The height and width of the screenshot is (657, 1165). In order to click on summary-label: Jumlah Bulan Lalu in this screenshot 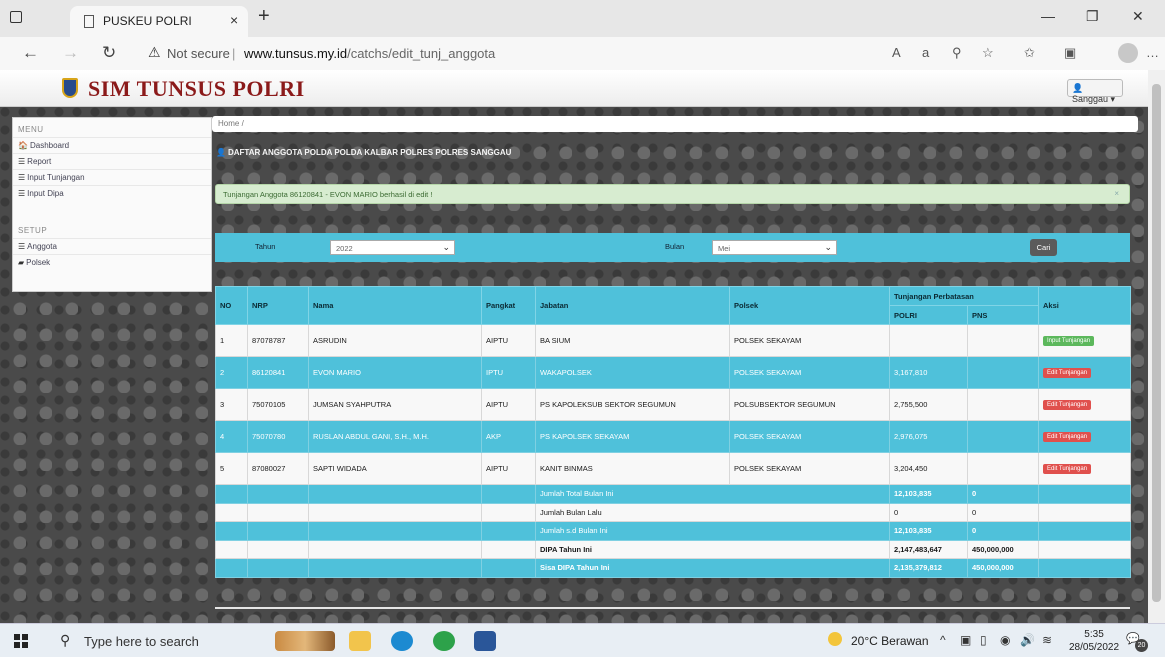, I will do `click(712, 512)`.